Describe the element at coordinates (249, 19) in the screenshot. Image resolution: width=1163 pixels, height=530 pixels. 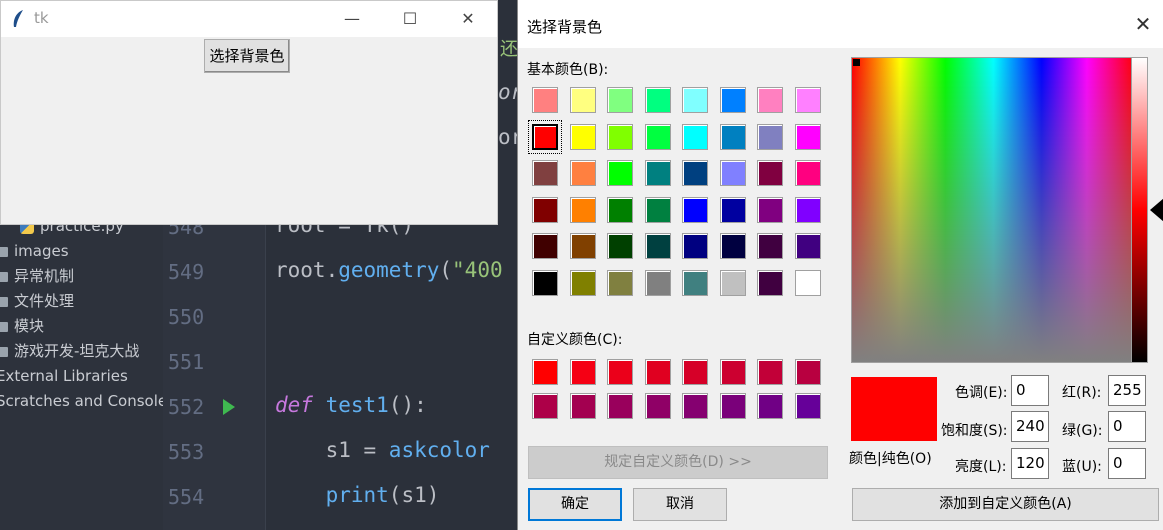
I see `tk-titlebar: tk — ☐ ✕` at that location.